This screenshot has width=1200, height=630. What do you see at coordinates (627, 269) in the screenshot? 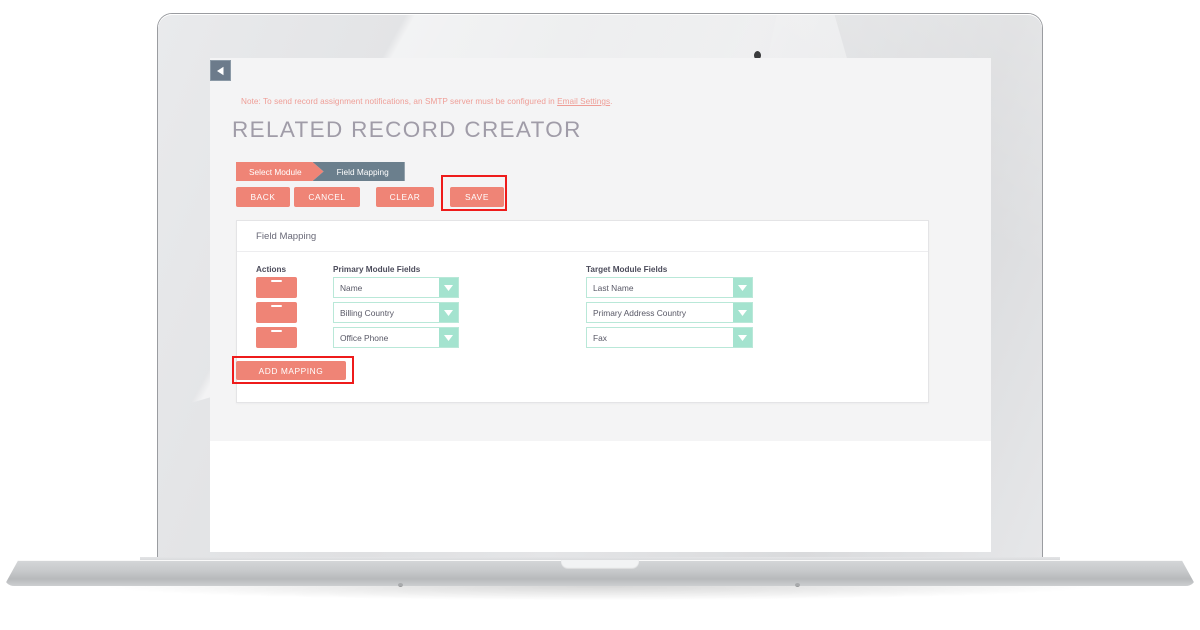
I see `column-header-target: Target Module Fields` at bounding box center [627, 269].